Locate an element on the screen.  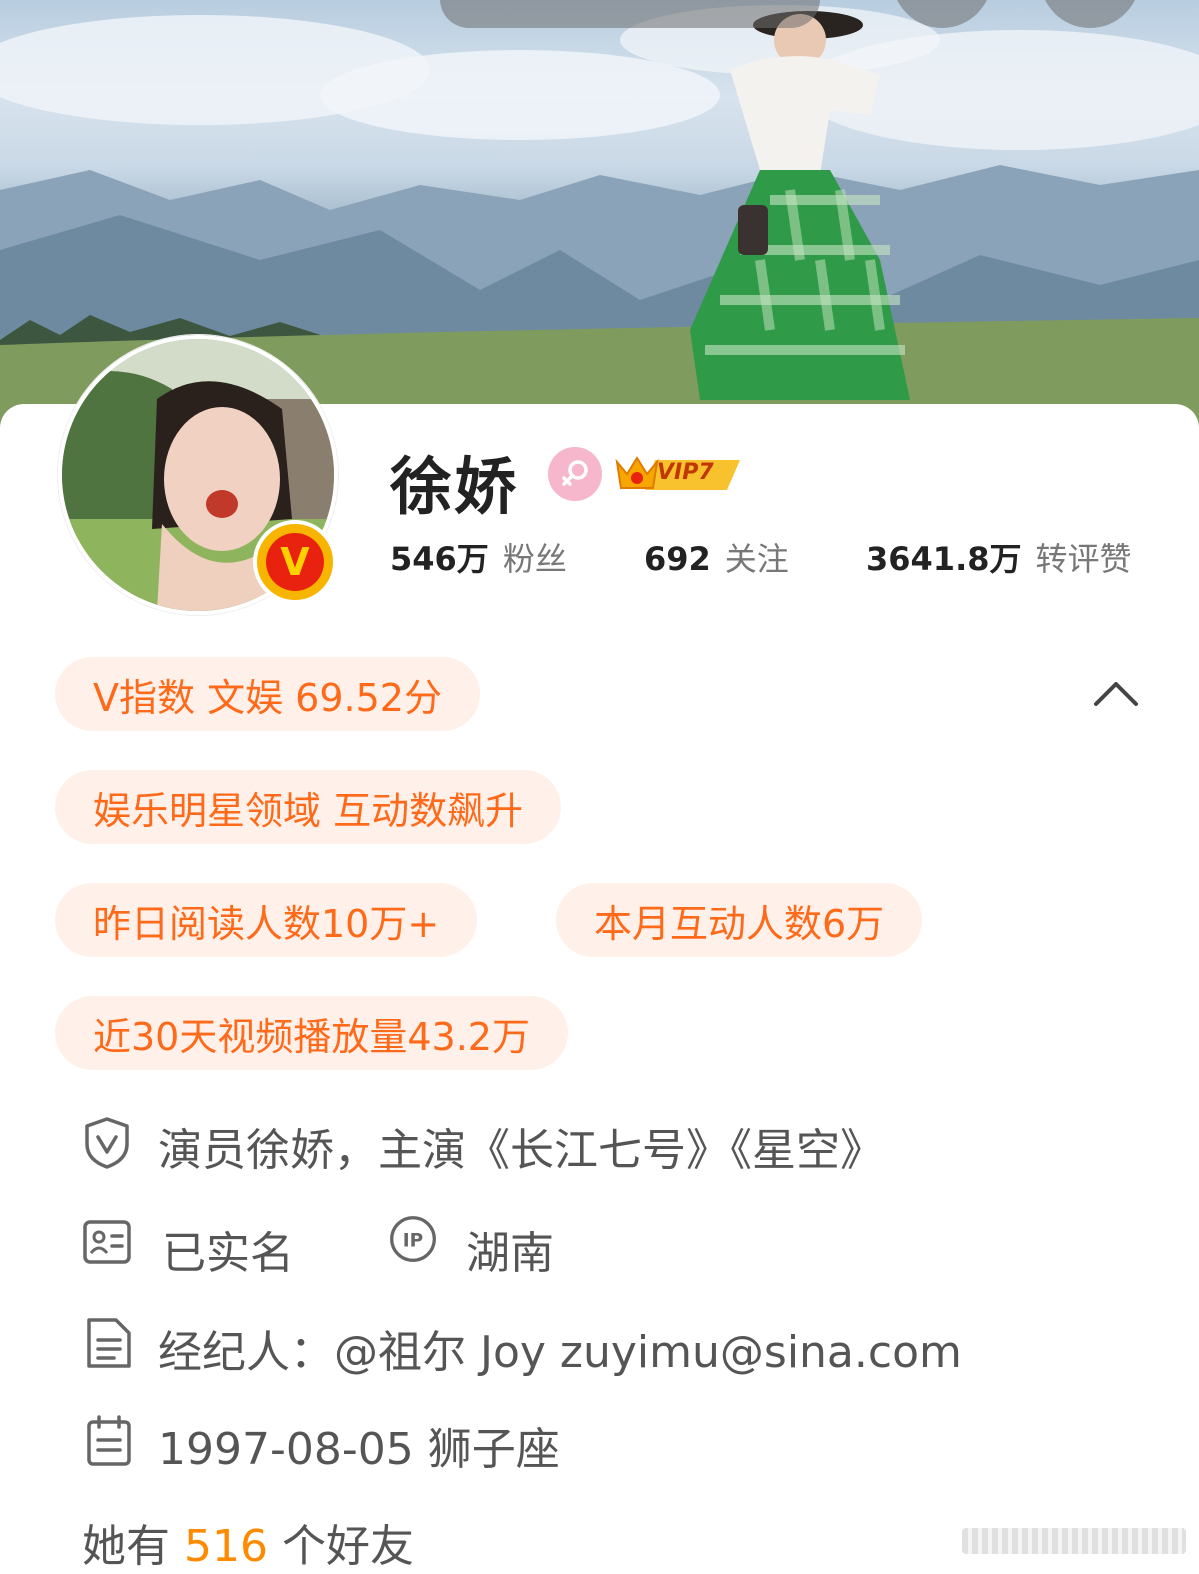
tag-field: 娱乐明星领域 互动数飙升 is located at coordinates (308, 807).